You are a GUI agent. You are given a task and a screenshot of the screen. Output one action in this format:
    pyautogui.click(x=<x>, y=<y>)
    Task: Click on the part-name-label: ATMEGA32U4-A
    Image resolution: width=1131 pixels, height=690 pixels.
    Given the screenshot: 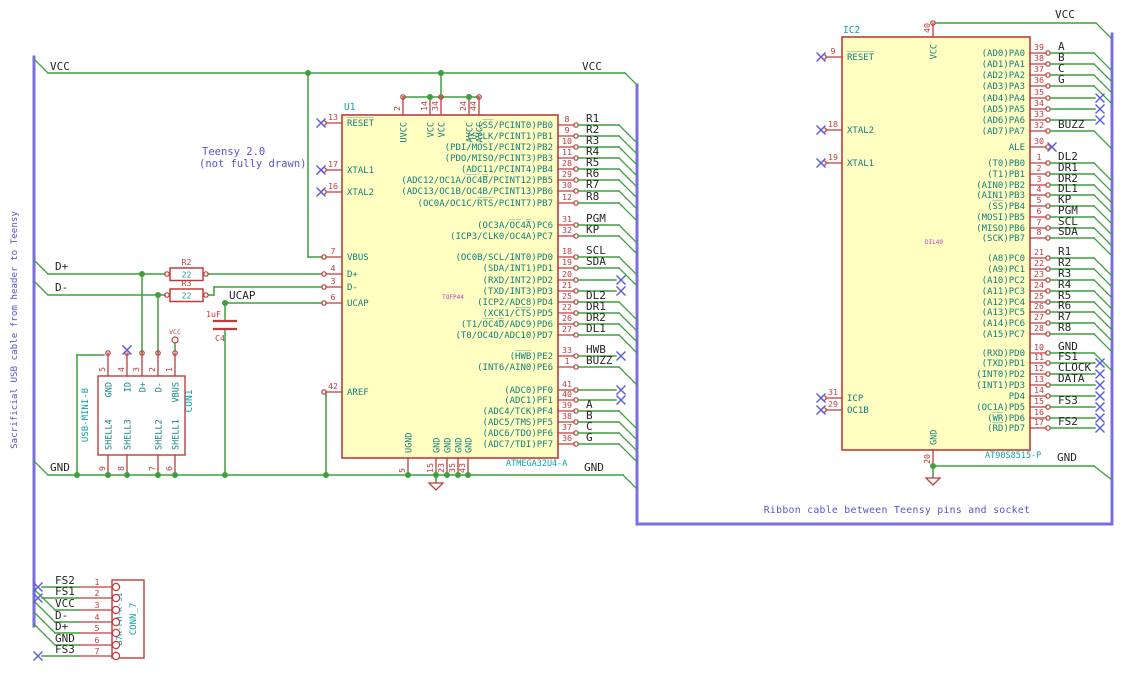 What is the action you would take?
    pyautogui.click(x=536, y=464)
    